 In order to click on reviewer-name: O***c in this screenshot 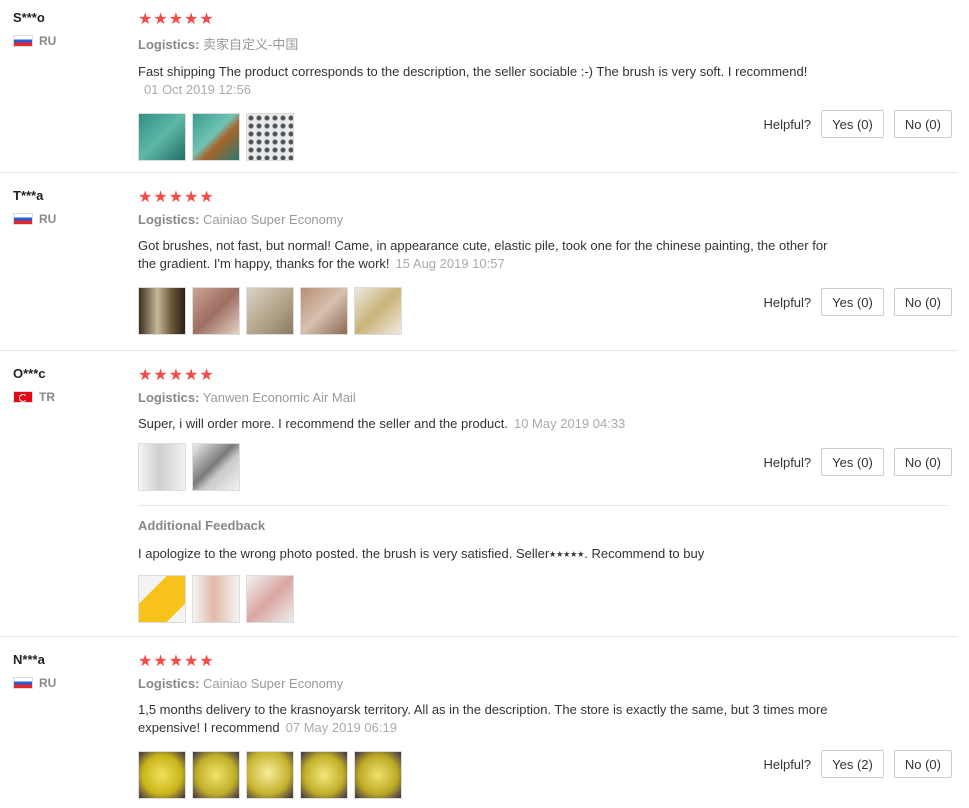, I will do `click(29, 373)`.